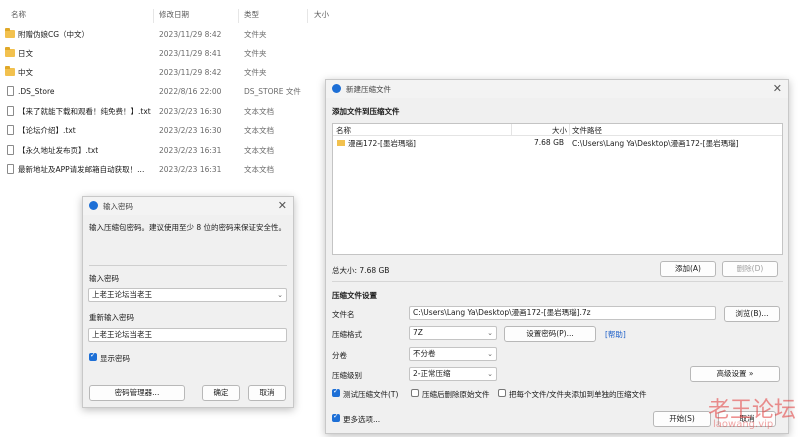  I want to click on format-select: 7Z ⌄, so click(453, 333).